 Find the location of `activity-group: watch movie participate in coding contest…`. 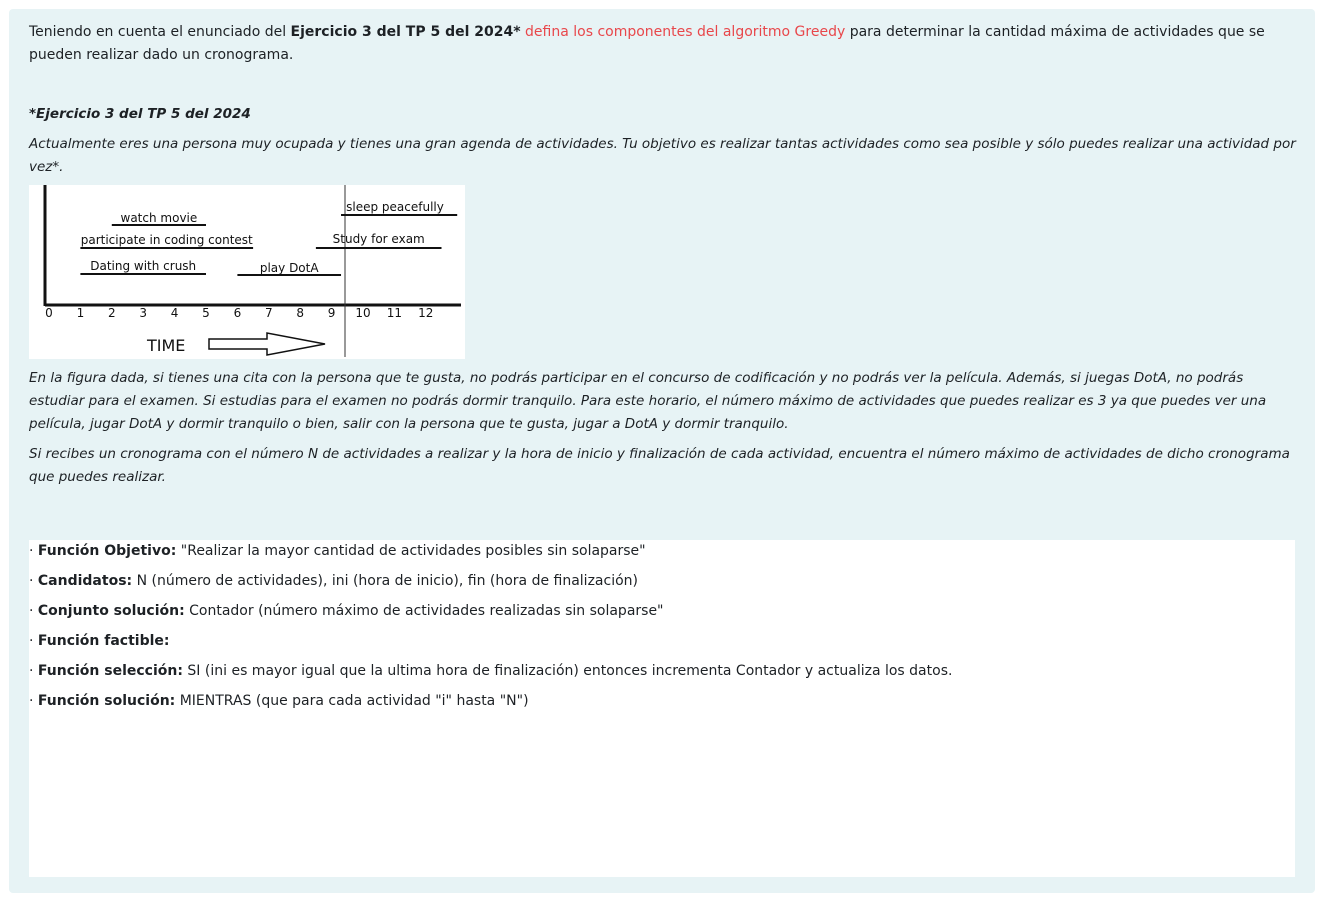

activity-group: watch movie participate in coding contest… is located at coordinates (269, 238).